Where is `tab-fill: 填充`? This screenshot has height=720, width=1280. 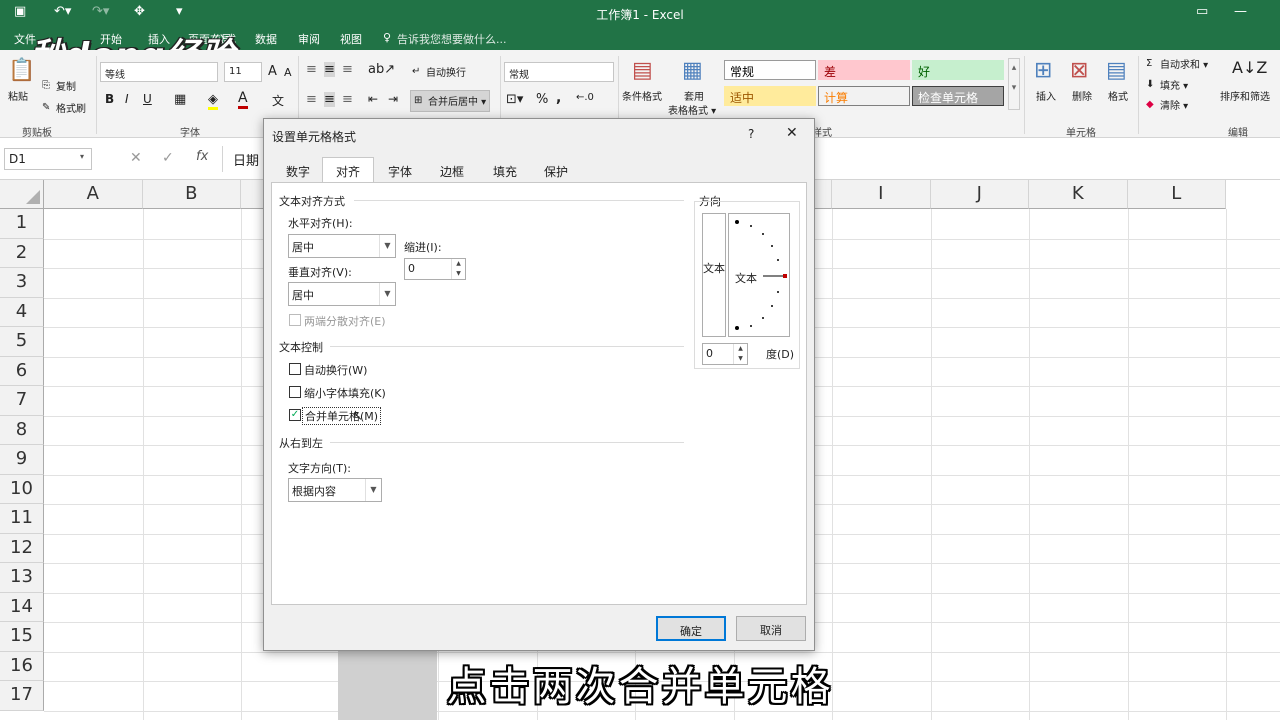 tab-fill: 填充 is located at coordinates (505, 169).